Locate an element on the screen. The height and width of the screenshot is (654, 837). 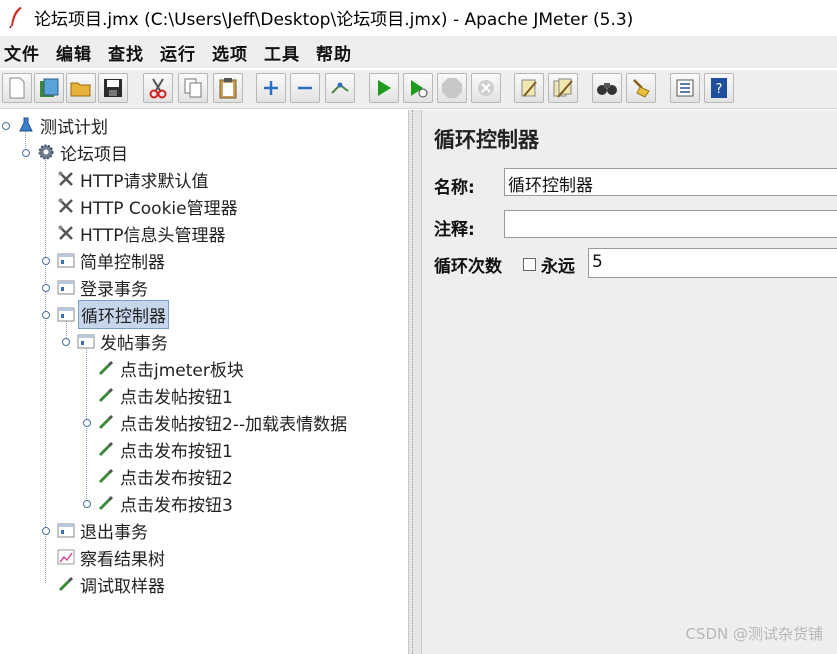
clear-icon is located at coordinates (529, 88).